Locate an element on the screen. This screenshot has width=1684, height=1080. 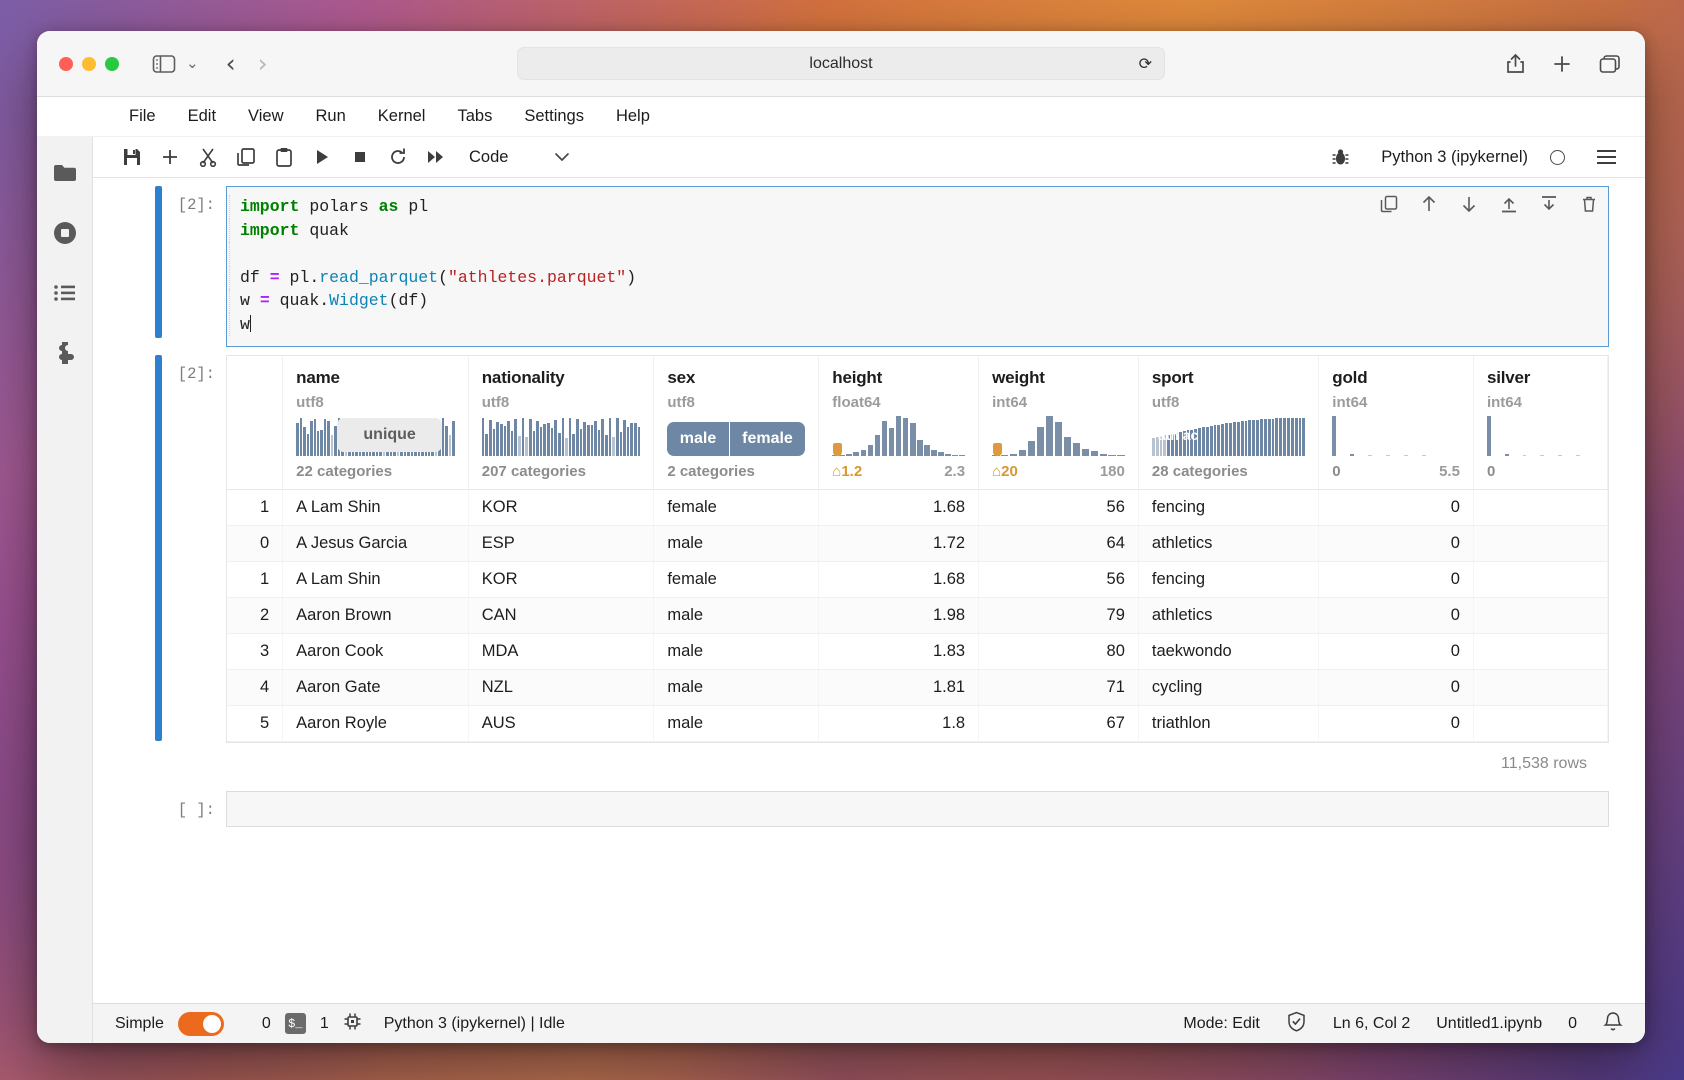
delete-cell-icon is located at coordinates (1589, 206).